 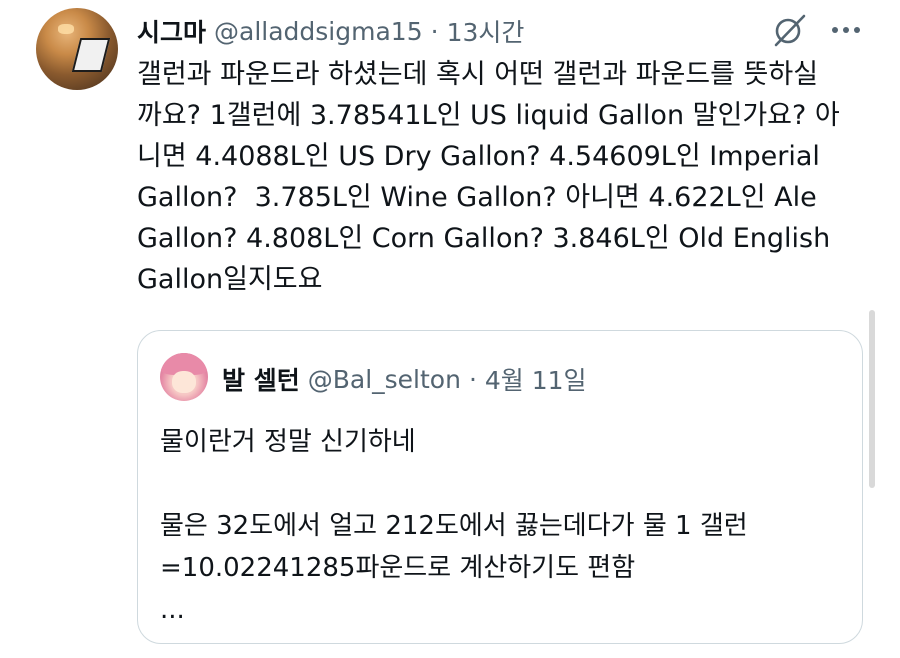 What do you see at coordinates (66, 29) in the screenshot?
I see `avatar-highlight` at bounding box center [66, 29].